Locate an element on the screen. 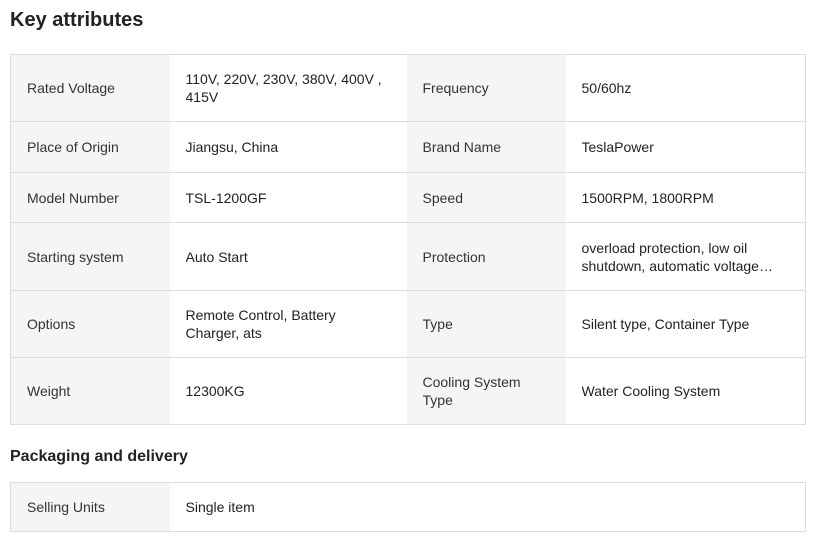 This screenshot has height=544, width=817. attribute-value: Single item is located at coordinates (487, 507).